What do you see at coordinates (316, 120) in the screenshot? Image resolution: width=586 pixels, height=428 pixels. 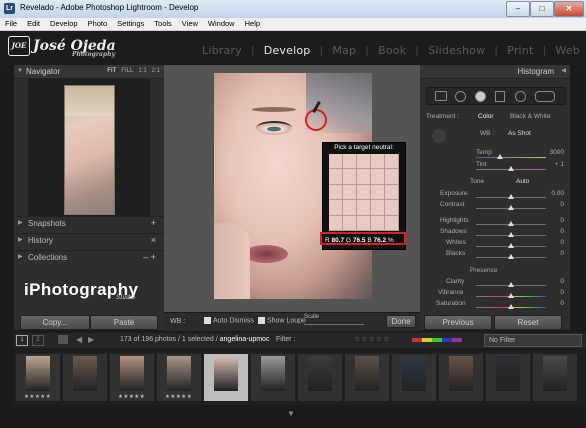 I see `white-balance-dropper-icon` at bounding box center [316, 120].